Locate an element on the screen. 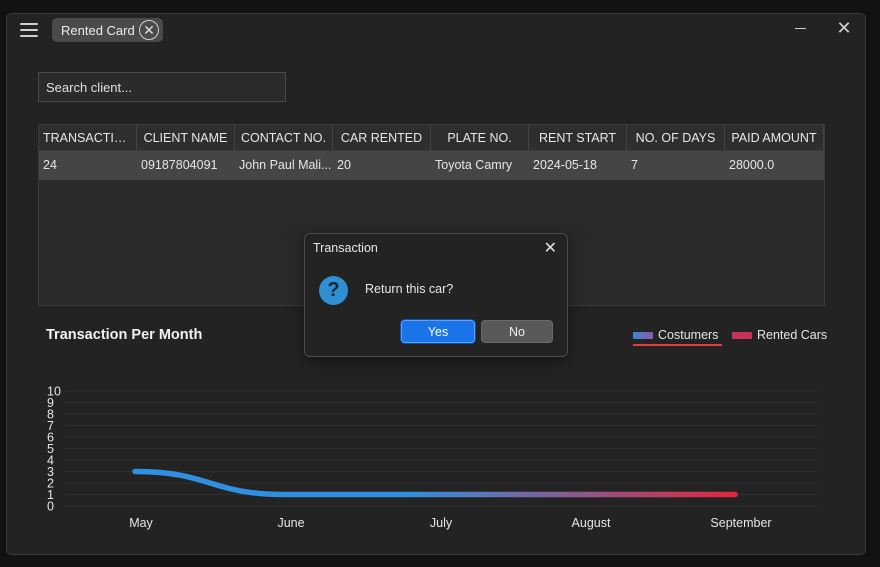 This screenshot has width=880, height=567. no-button: No is located at coordinates (517, 331).